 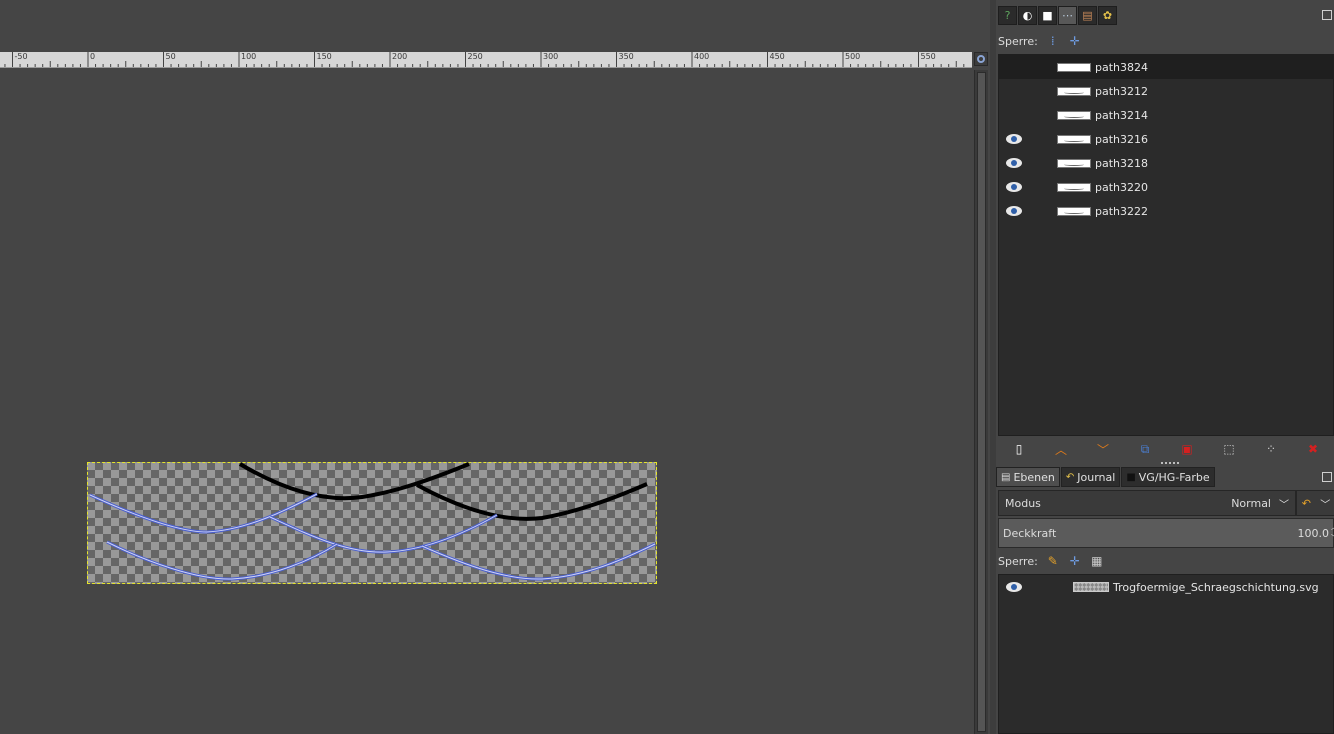 I want to click on path-name: path3220, so click(x=1121, y=187).